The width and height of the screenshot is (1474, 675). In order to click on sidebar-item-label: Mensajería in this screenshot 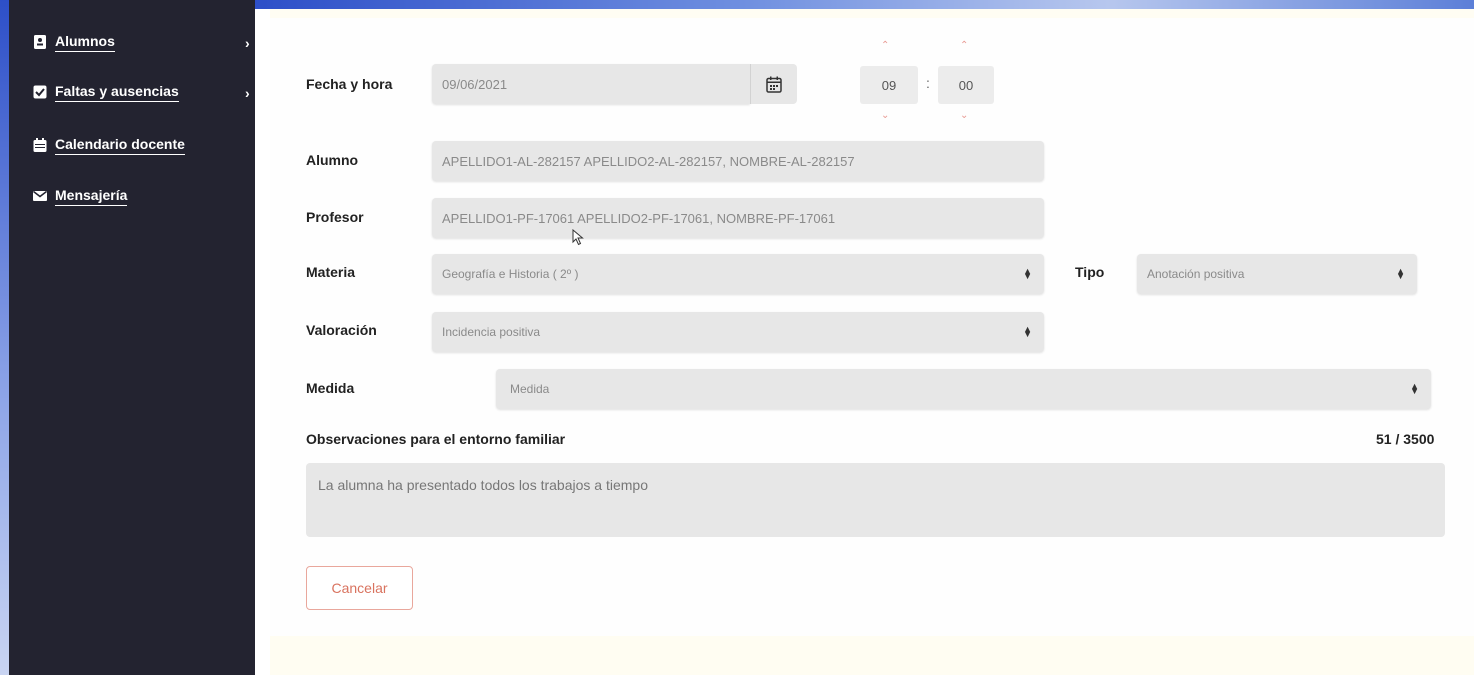, I will do `click(91, 196)`.